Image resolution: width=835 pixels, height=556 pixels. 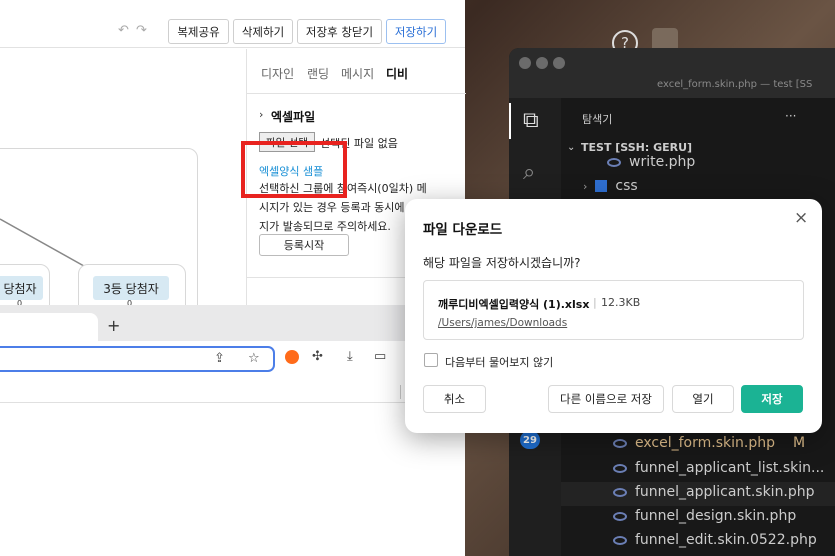 What do you see at coordinates (350, 356) in the screenshot?
I see `download-icon: ⤓` at bounding box center [350, 356].